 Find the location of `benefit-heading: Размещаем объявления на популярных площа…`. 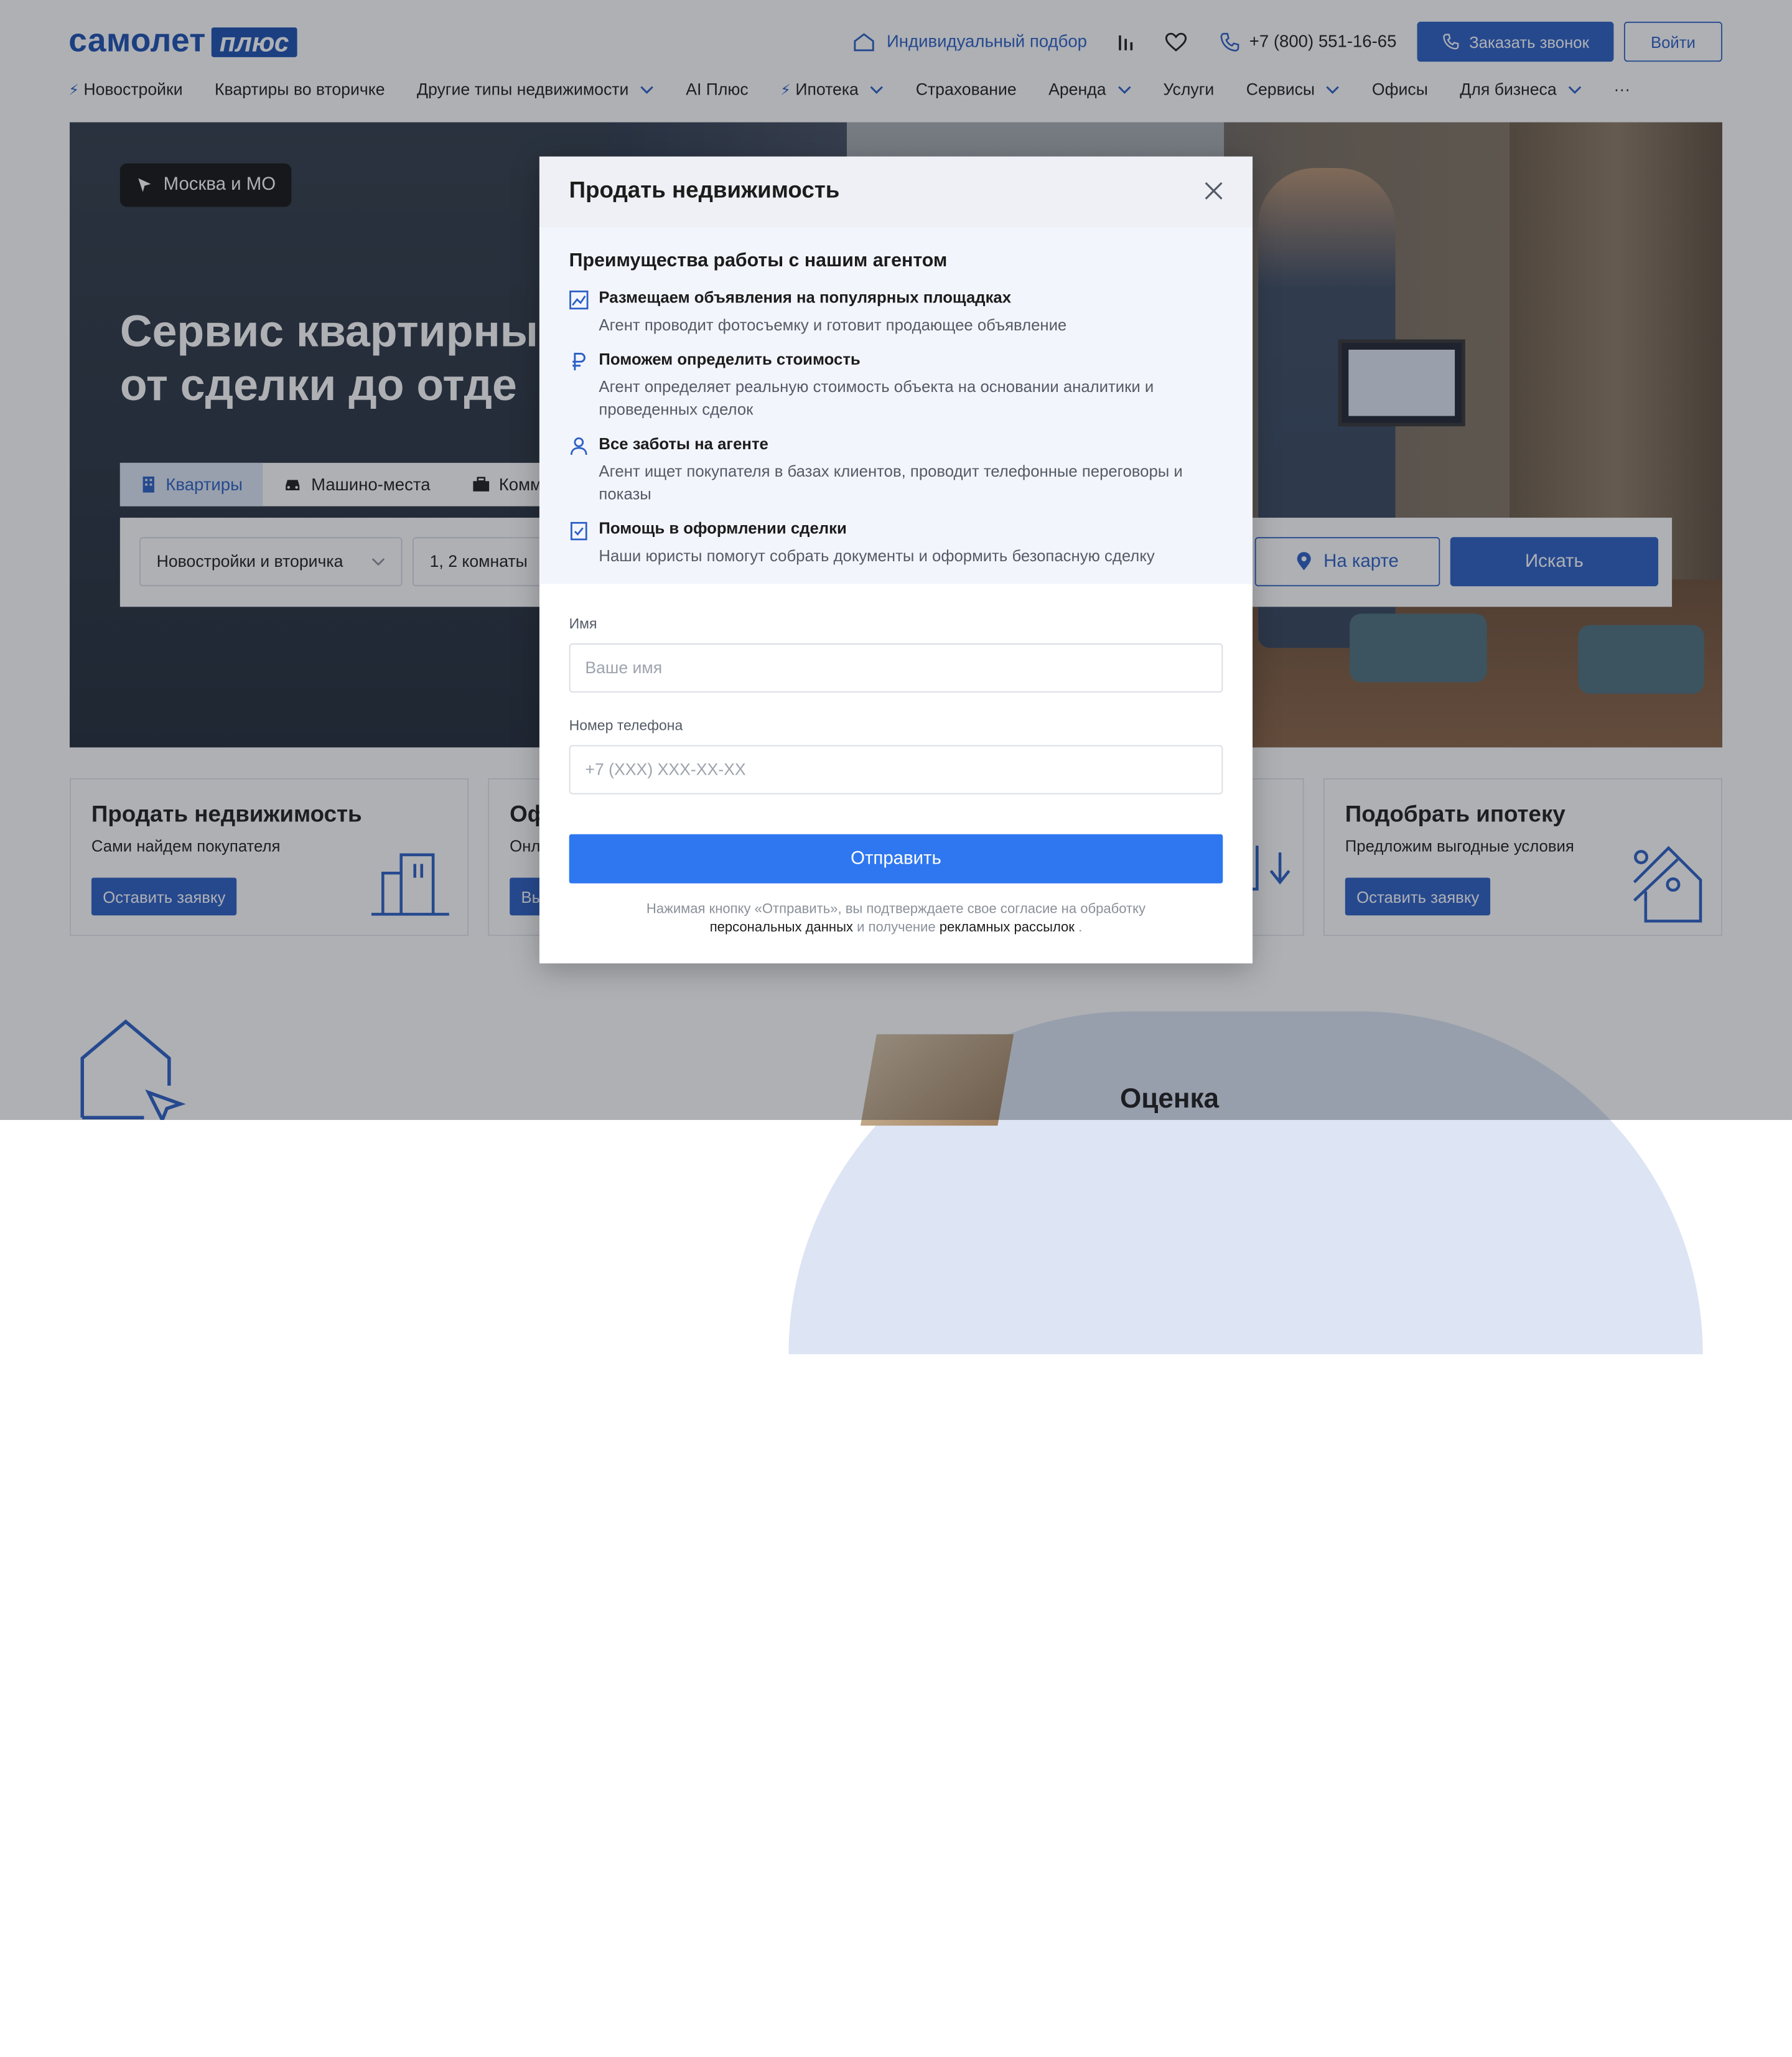

benefit-heading: Размещаем объявления на популярных площа… is located at coordinates (806, 297).